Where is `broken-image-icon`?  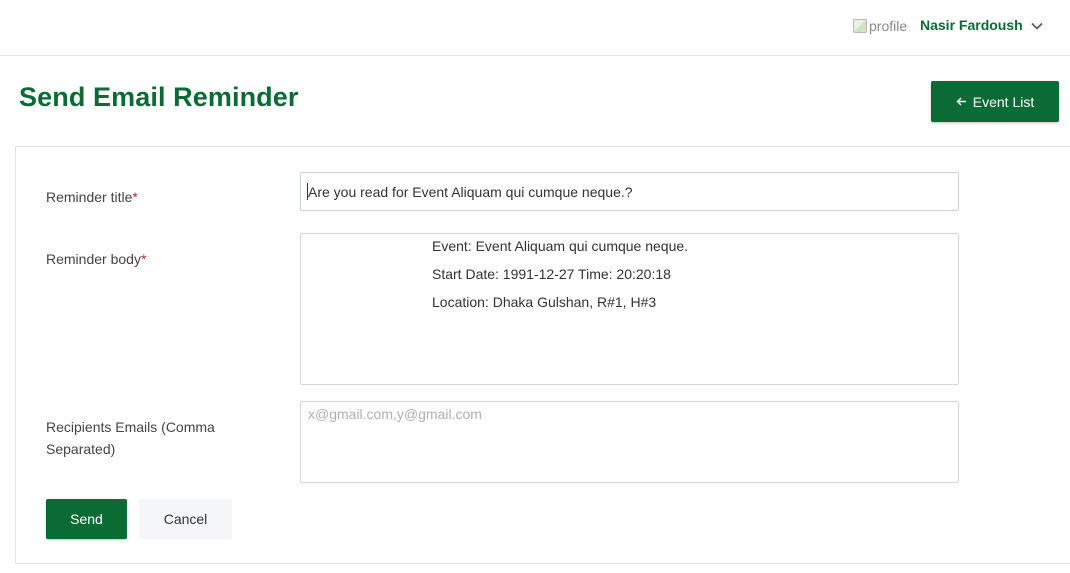 broken-image-icon is located at coordinates (860, 26).